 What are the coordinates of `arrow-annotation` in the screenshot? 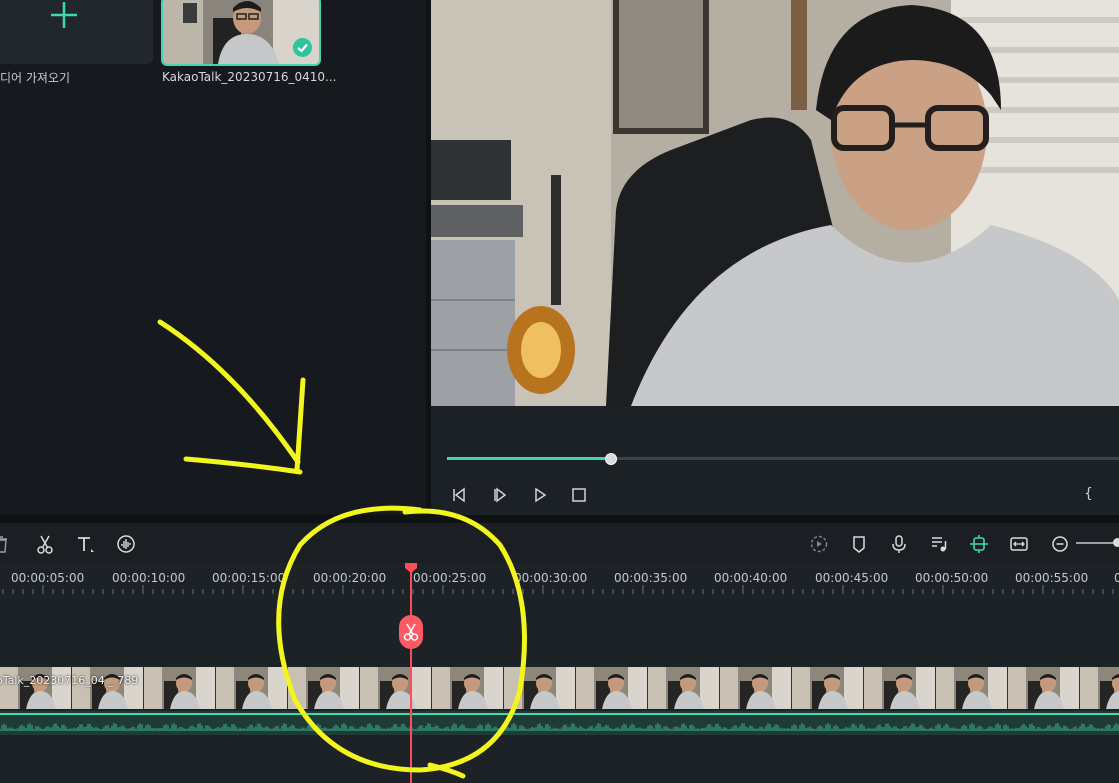 It's located at (231, 397).